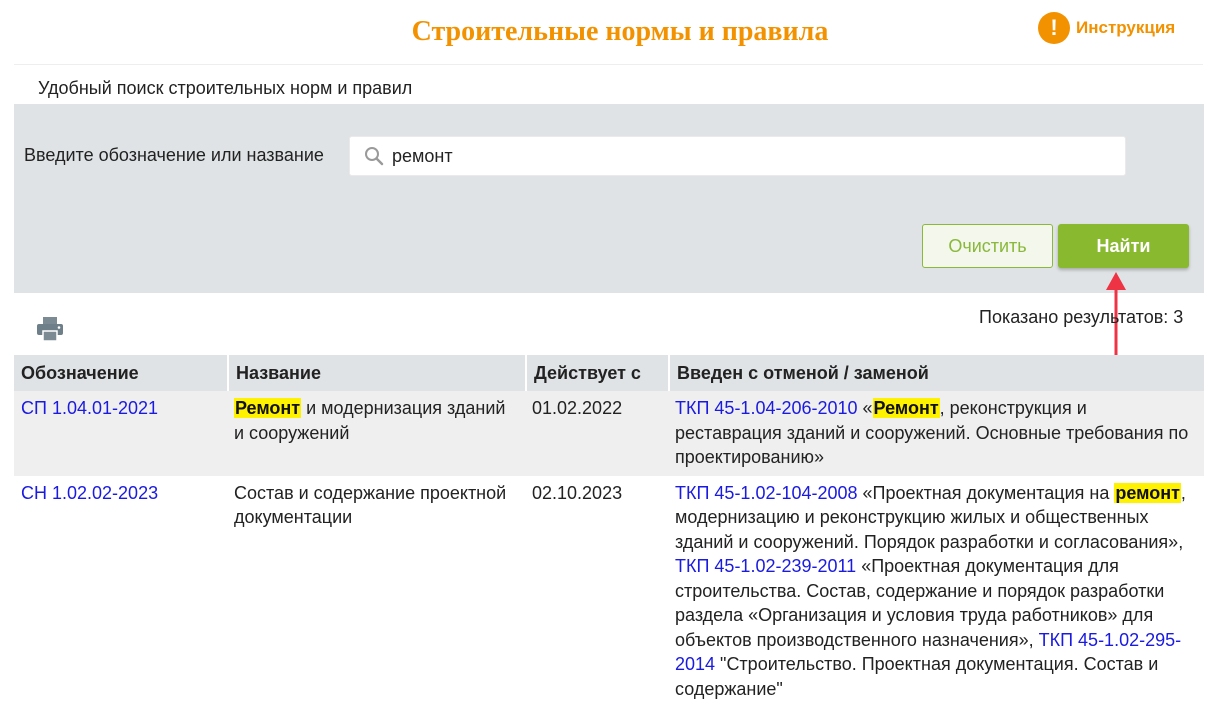  Describe the element at coordinates (865, 408) in the screenshot. I see `text-fragment: «` at that location.